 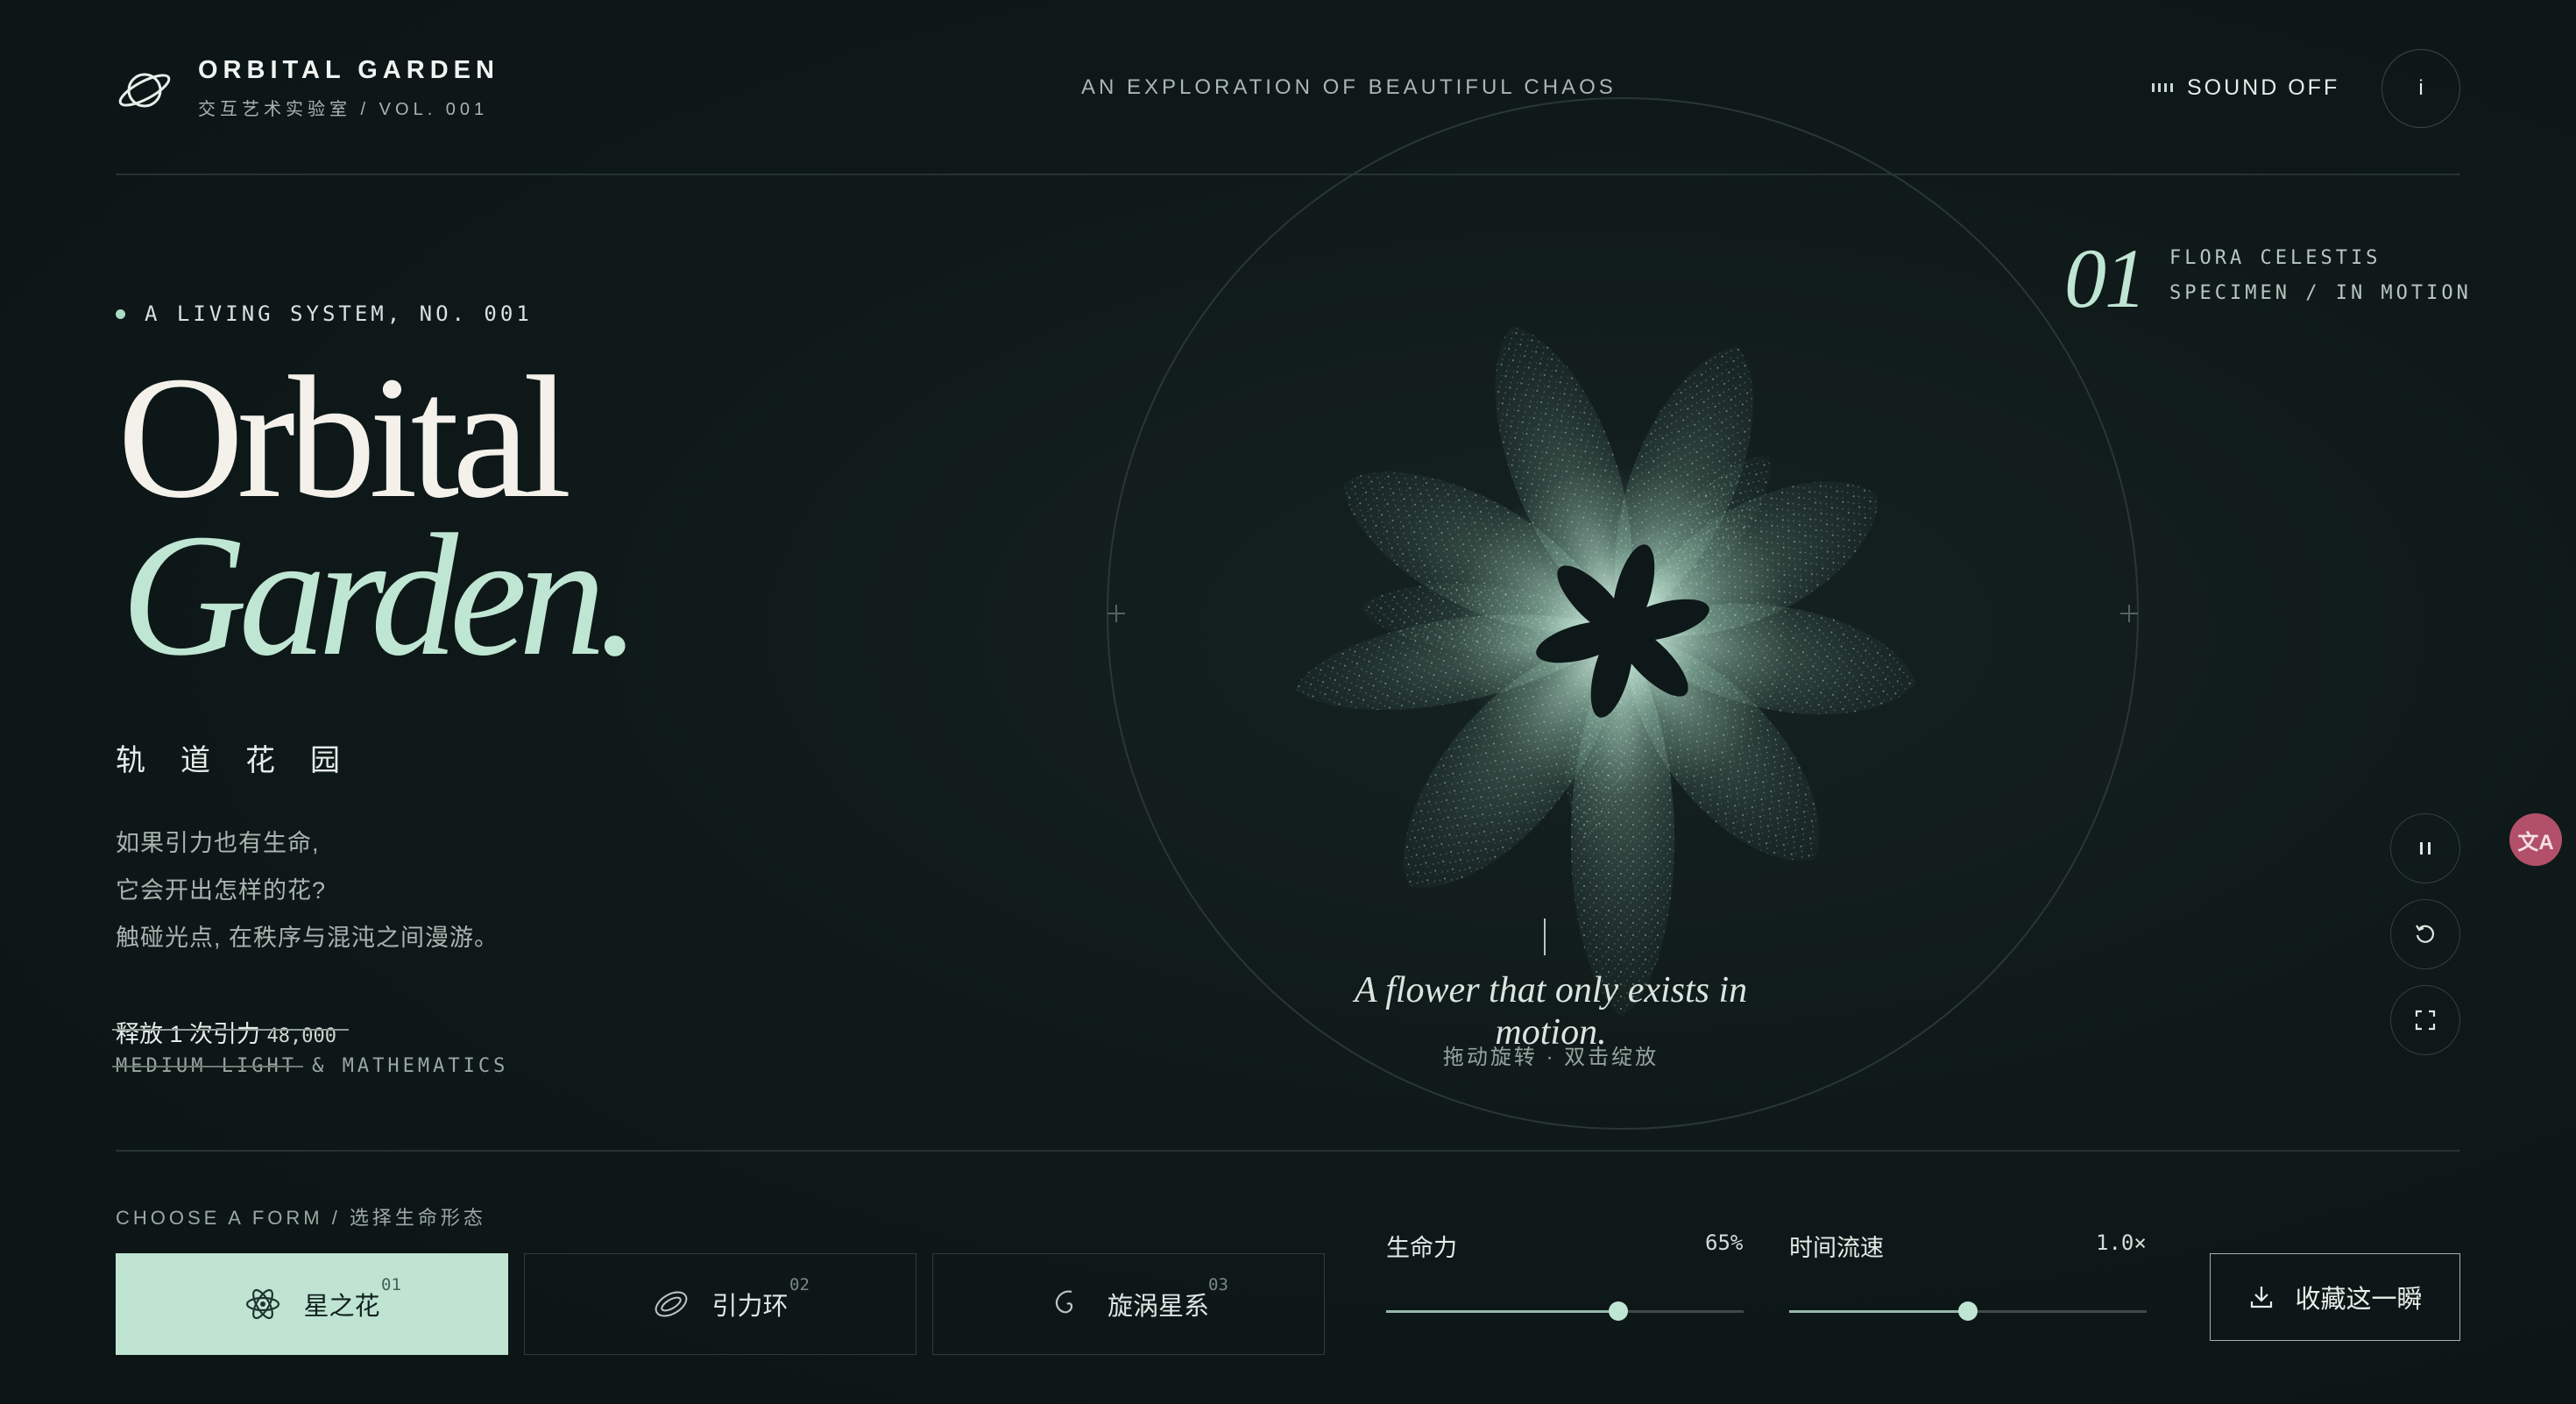 I want to click on form-button-gravity-ring: 引力环 02, so click(x=720, y=1304).